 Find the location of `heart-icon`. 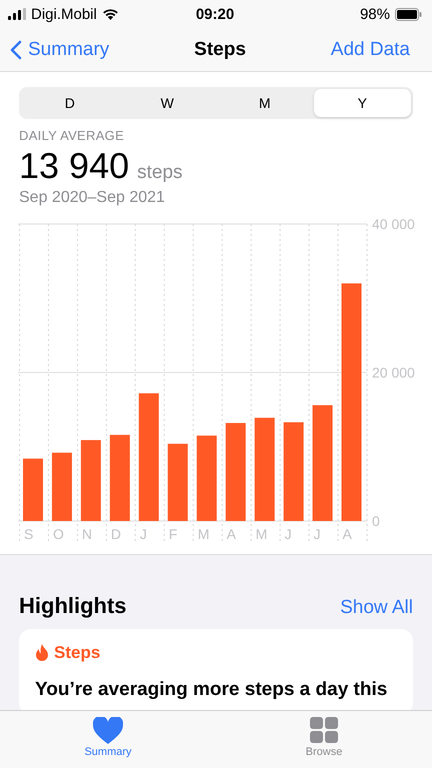

heart-icon is located at coordinates (108, 730).